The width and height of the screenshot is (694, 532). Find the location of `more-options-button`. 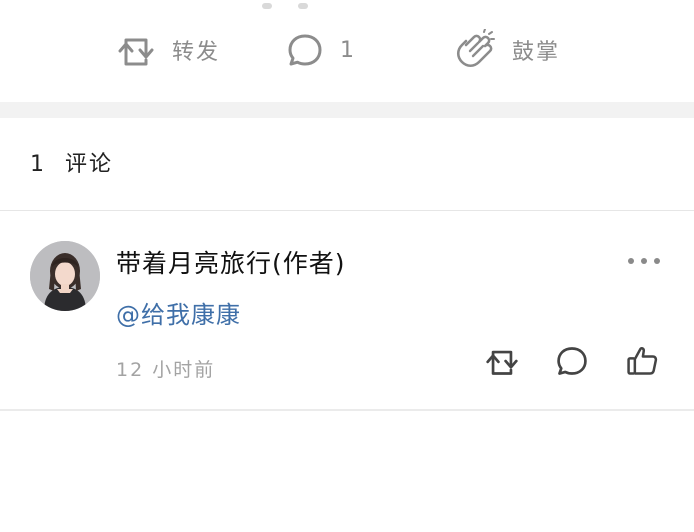

more-options-button is located at coordinates (644, 261).